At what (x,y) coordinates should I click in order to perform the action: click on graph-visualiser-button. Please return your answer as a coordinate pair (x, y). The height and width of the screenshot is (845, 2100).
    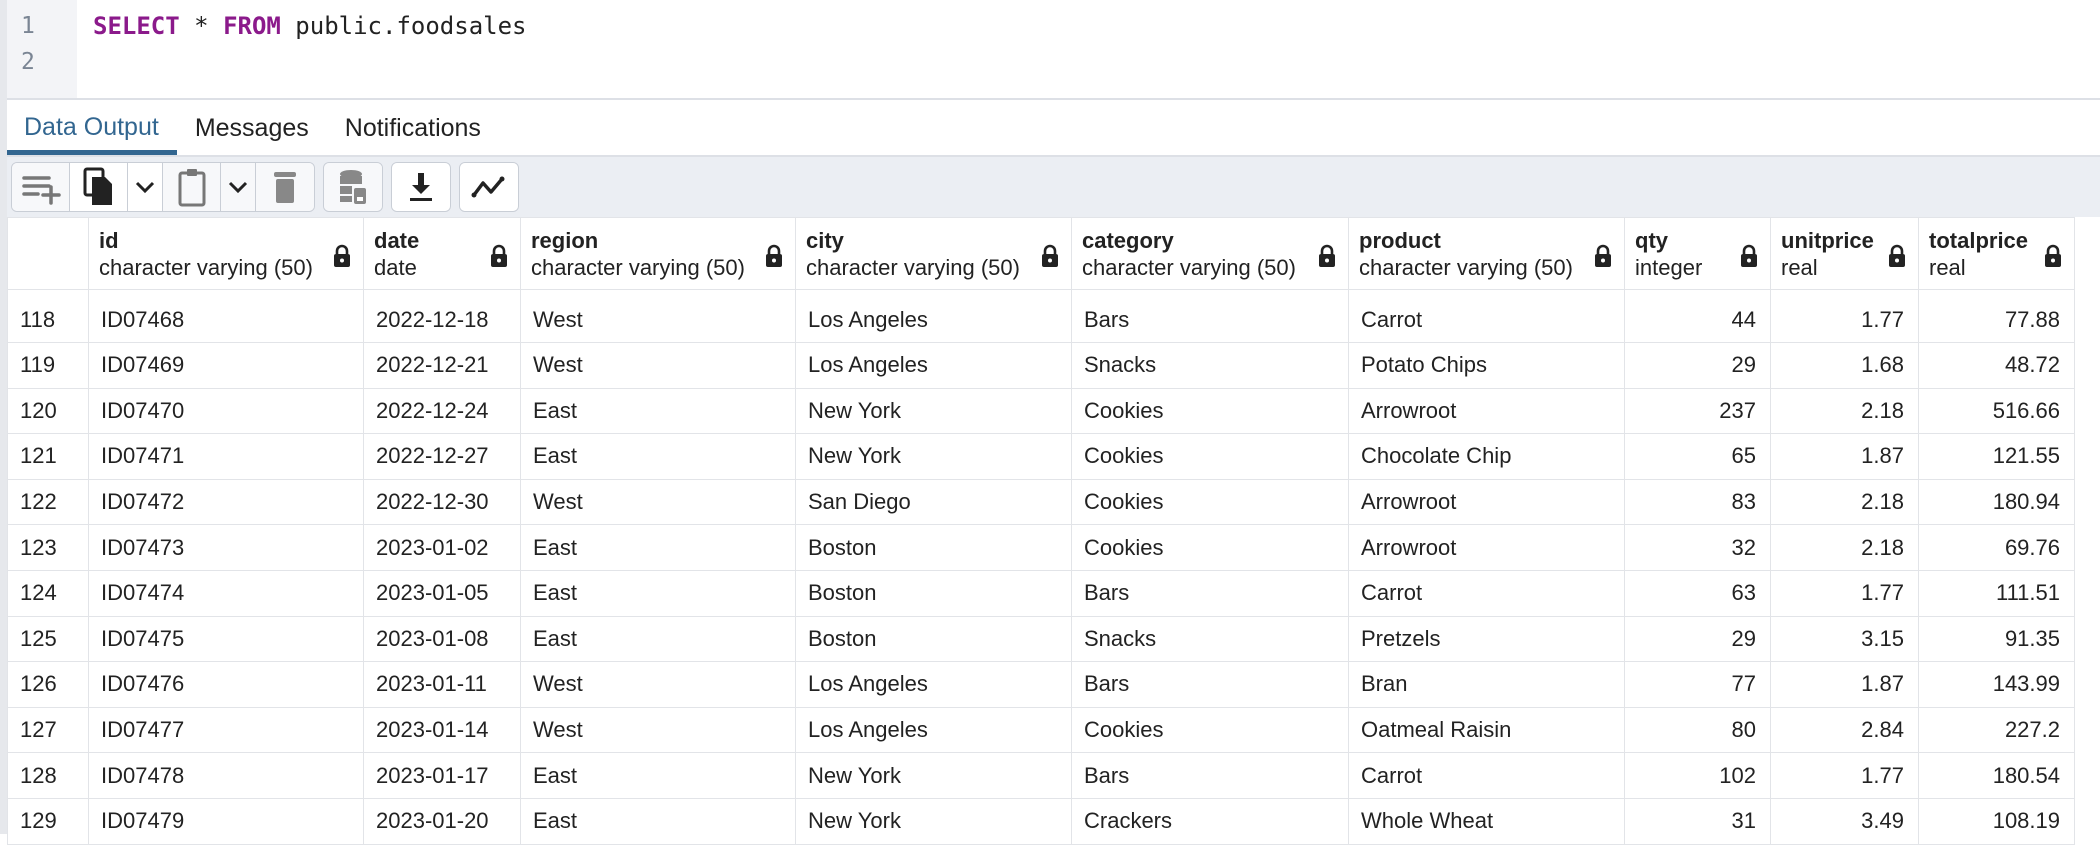
    Looking at the image, I should click on (489, 187).